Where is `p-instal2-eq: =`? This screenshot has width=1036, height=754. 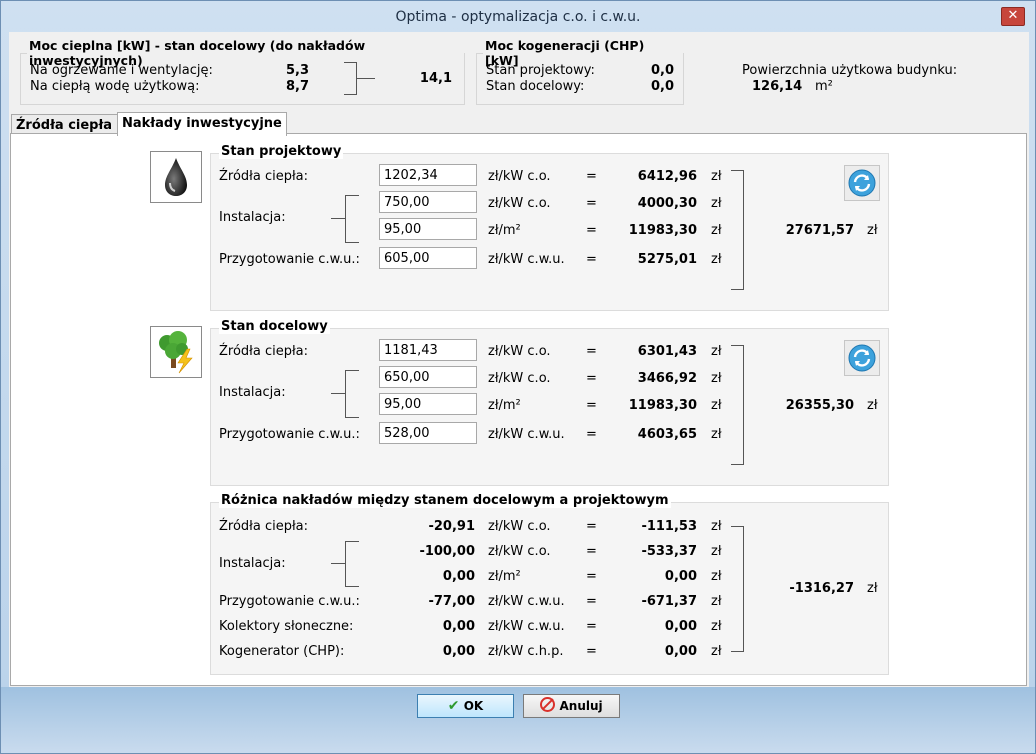
p-instal2-eq: = is located at coordinates (591, 230).